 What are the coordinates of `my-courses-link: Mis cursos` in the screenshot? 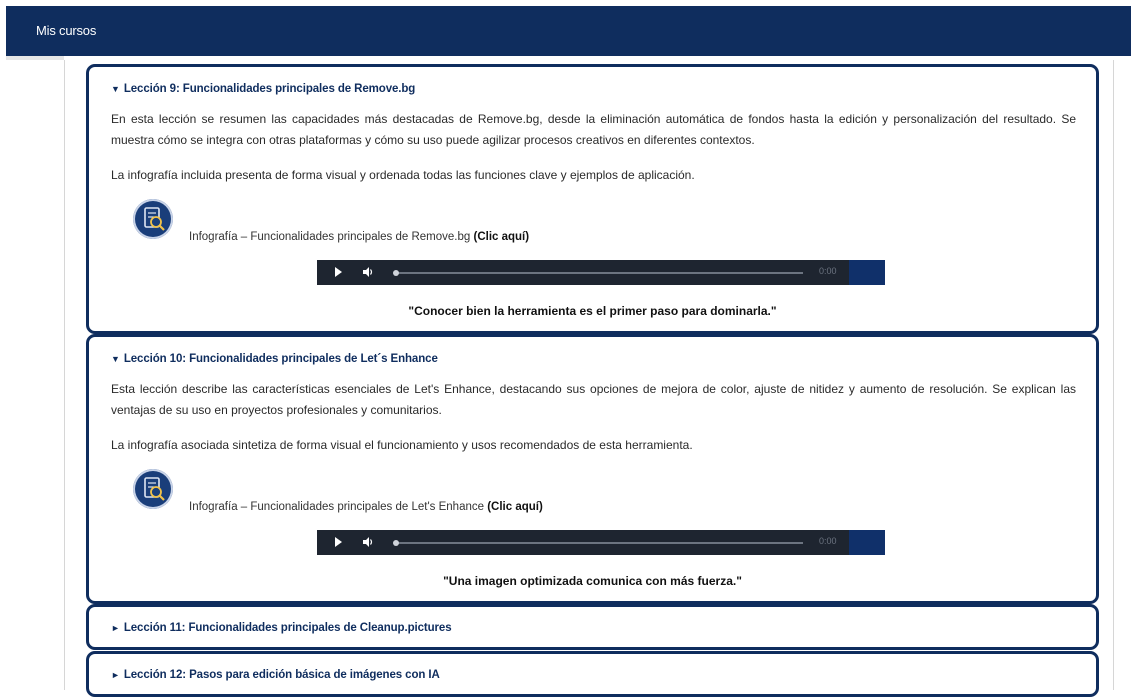 It's located at (66, 30).